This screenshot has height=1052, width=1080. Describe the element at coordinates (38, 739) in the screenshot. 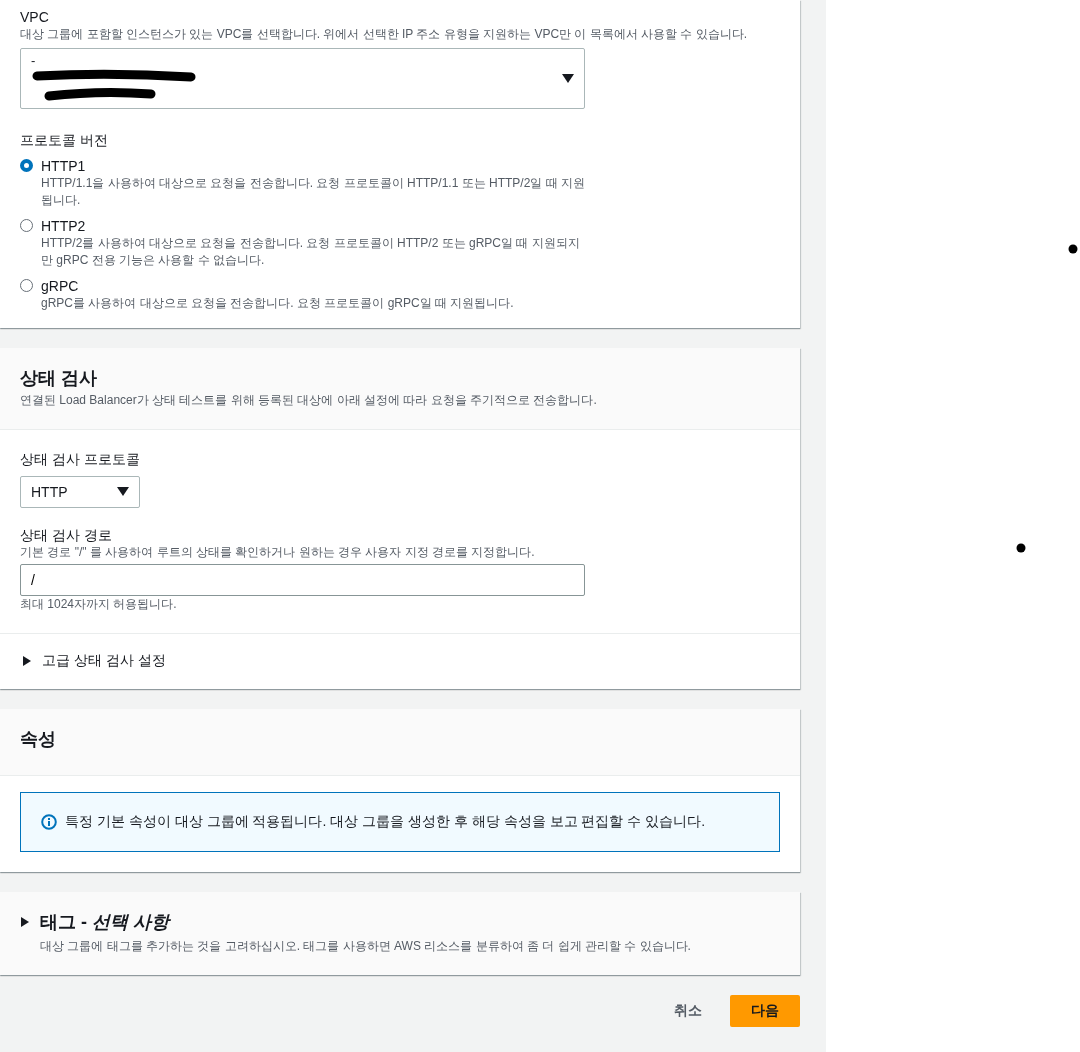

I see `panel-title: 속성` at that location.